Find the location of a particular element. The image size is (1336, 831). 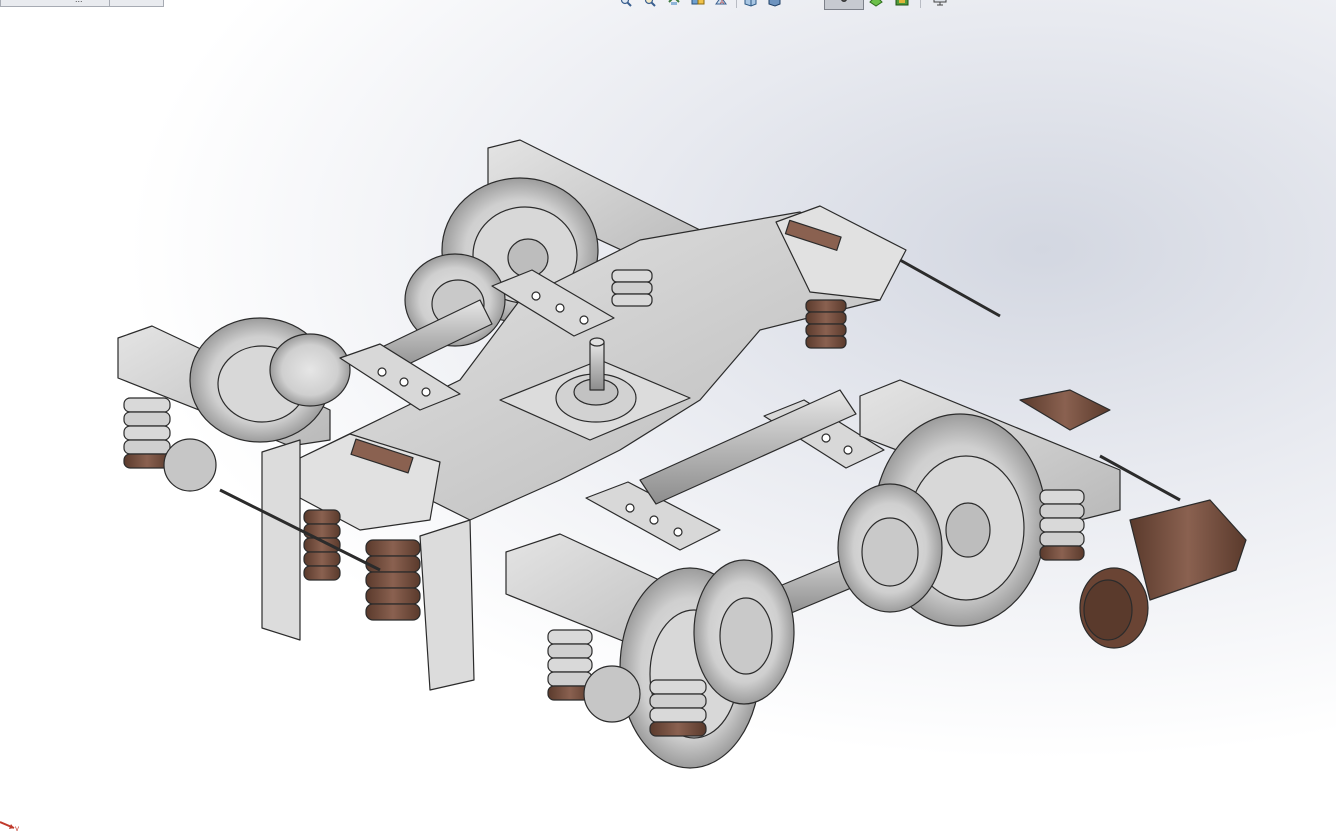

spring-stack-rear-right is located at coordinates (826, 324).